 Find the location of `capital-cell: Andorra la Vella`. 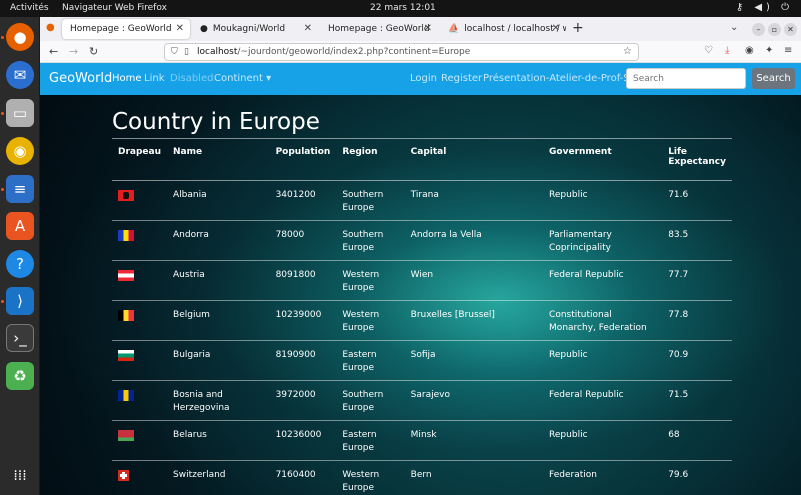

capital-cell: Andorra la Vella is located at coordinates (474, 240).